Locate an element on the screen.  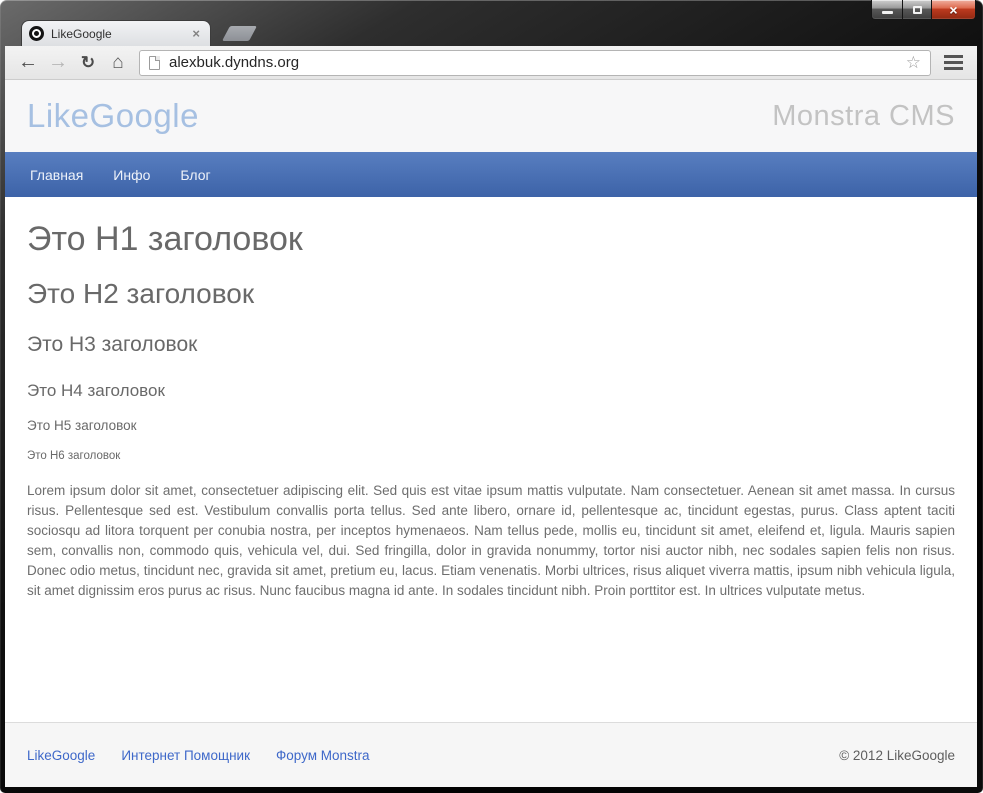
footer-link-monstra-forum: Форум Monstra is located at coordinates (323, 755).